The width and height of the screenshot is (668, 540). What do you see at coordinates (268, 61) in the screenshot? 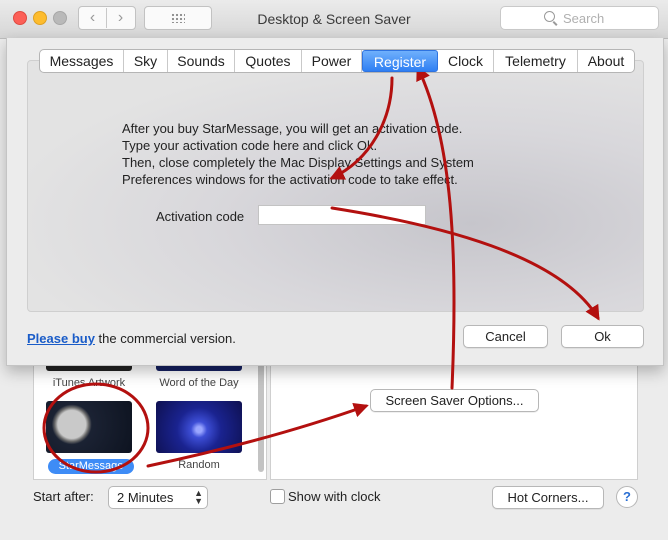
I see `tab-quotes: Quotes` at bounding box center [268, 61].